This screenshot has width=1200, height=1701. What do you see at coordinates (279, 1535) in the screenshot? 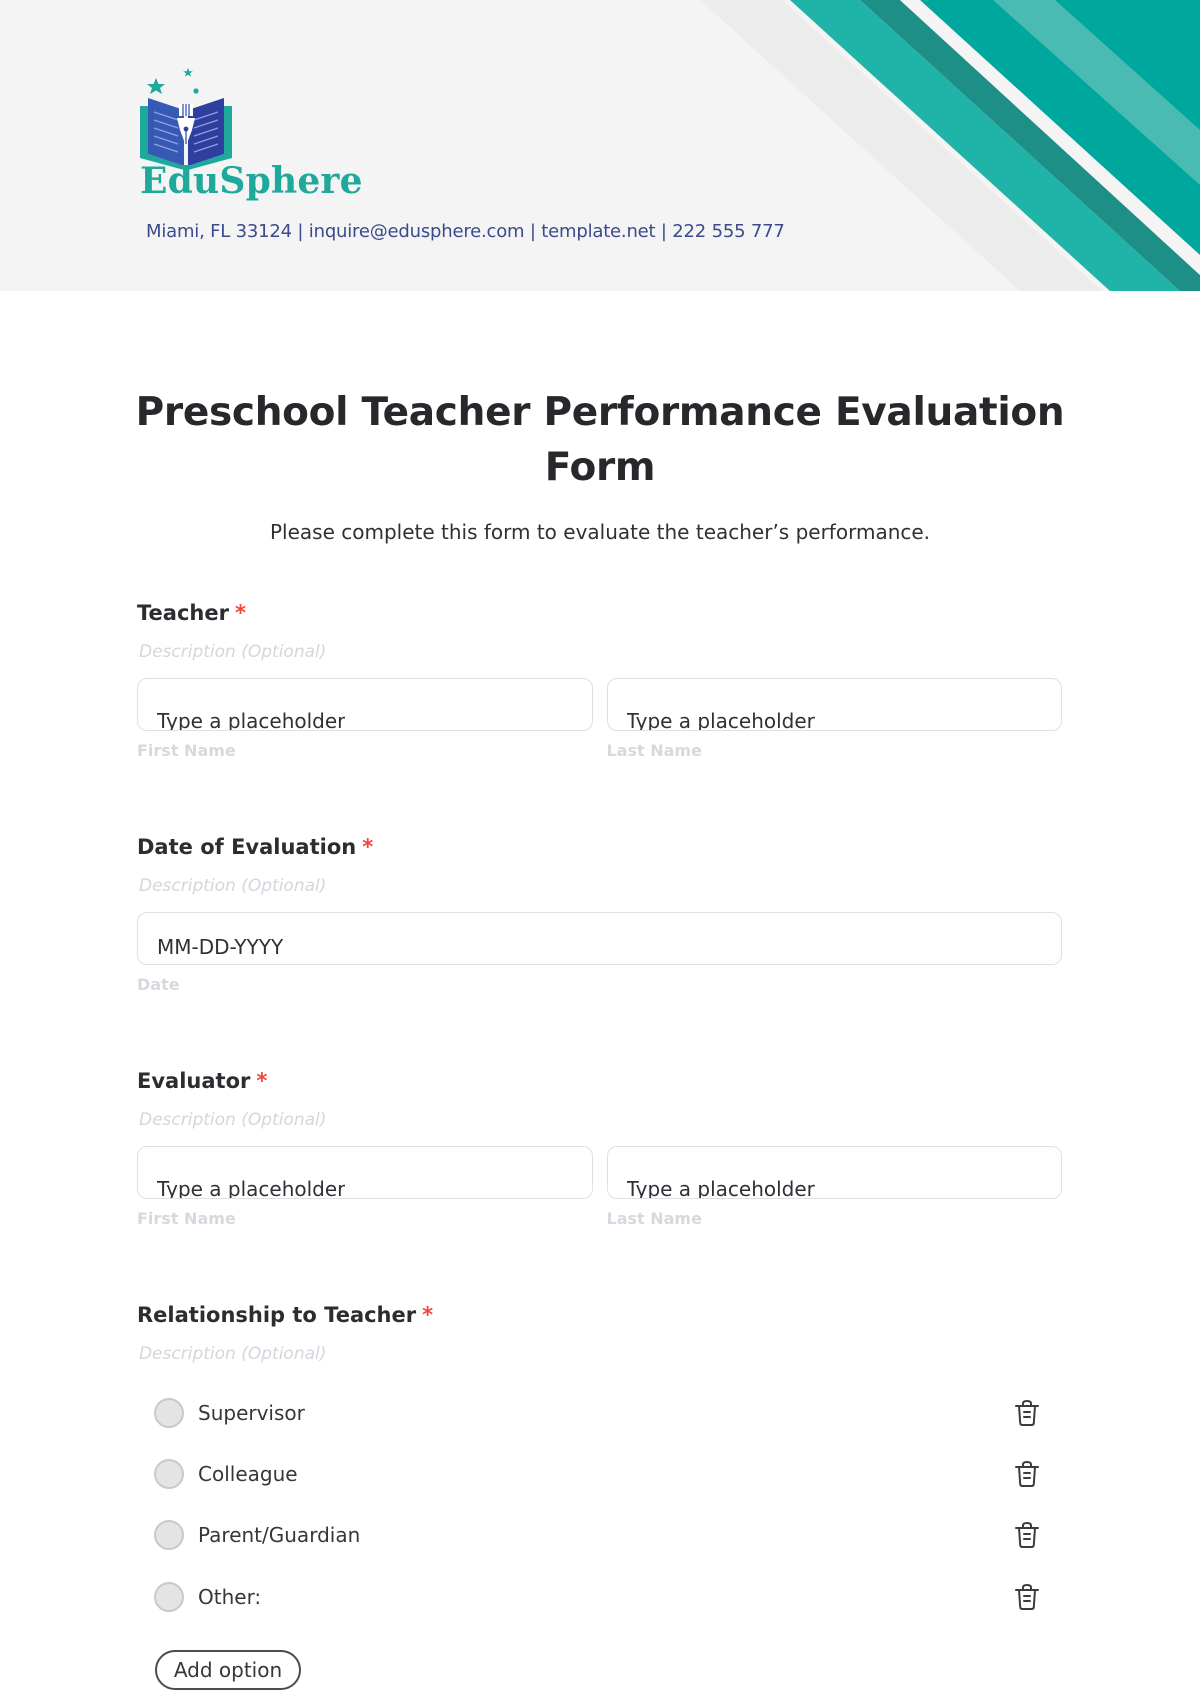
I see `option-label: Parent/Guardian` at bounding box center [279, 1535].